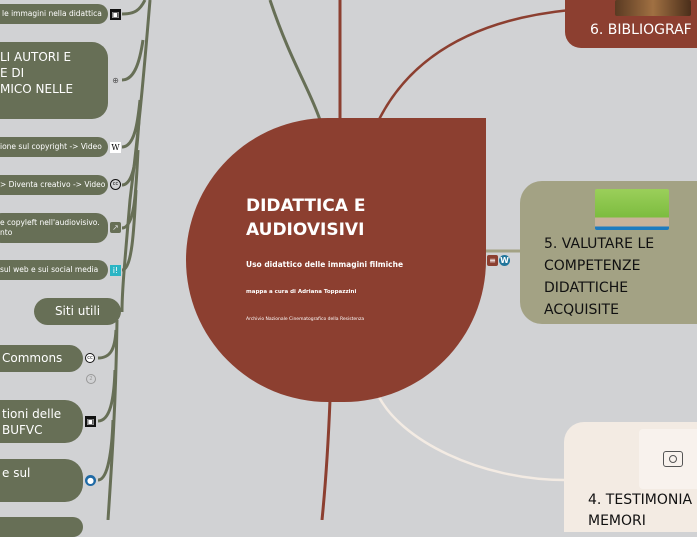 The image size is (697, 537). I want to click on library-image, so click(653, 8).